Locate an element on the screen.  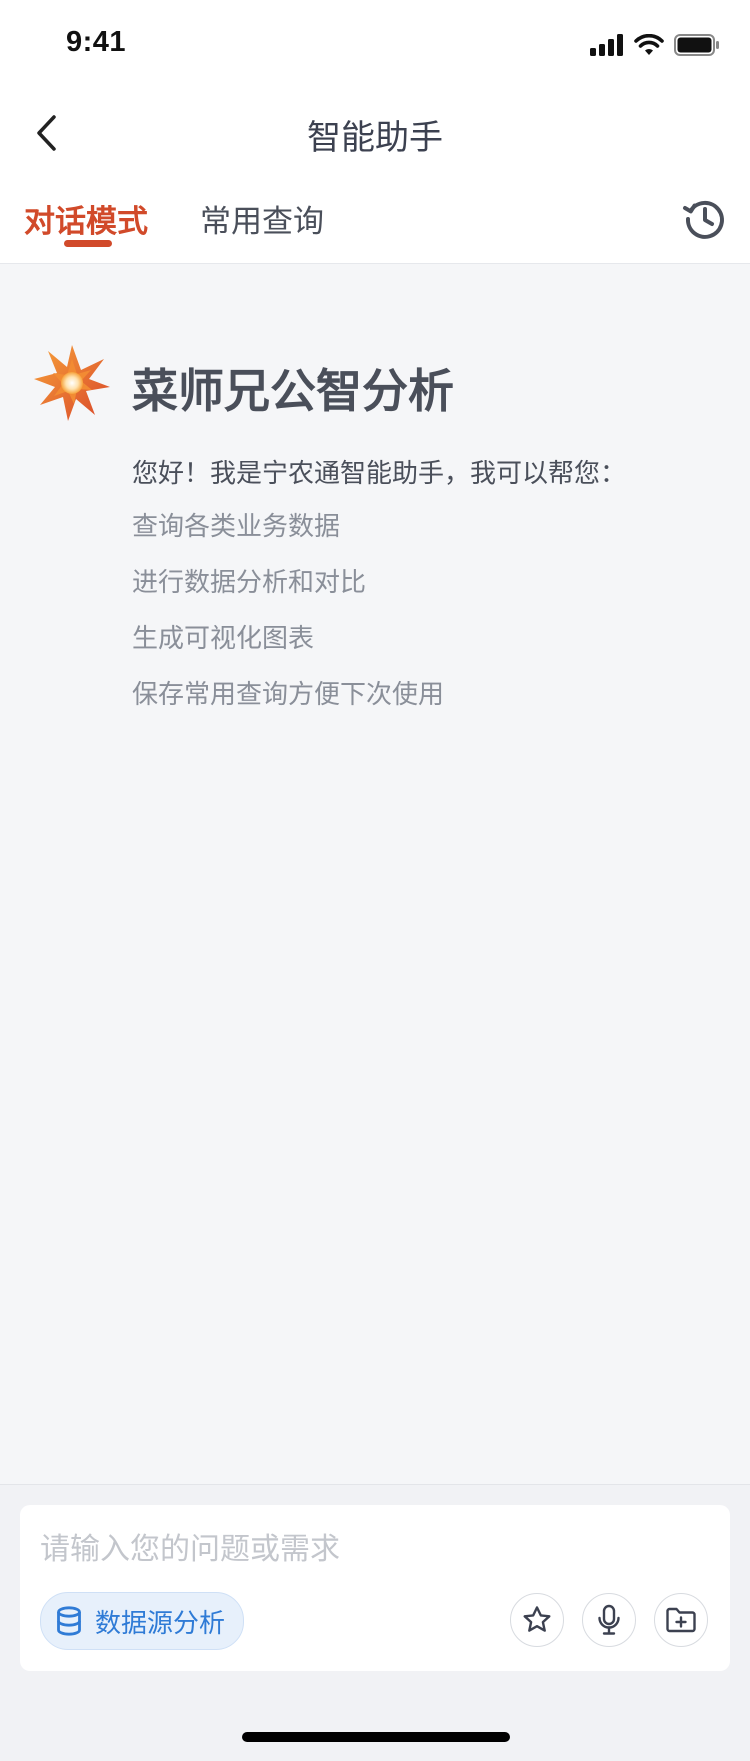
battery-icon is located at coordinates (696, 45).